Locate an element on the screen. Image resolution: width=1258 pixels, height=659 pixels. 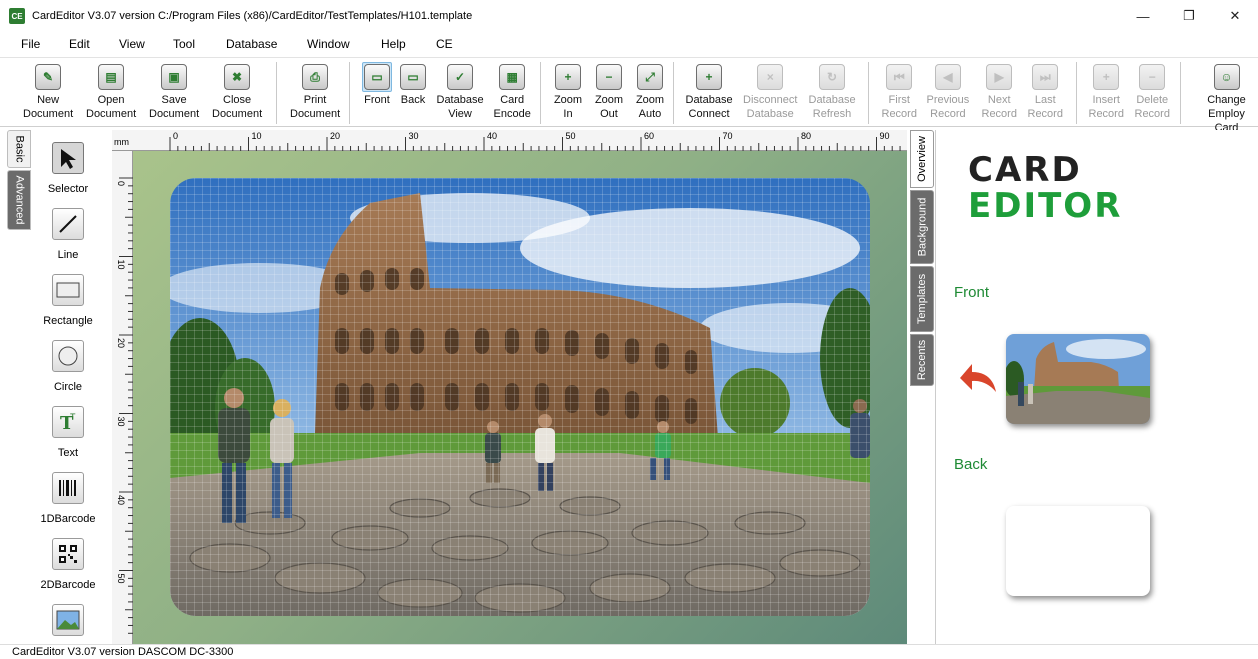
rectangle-icon is located at coordinates (68, 290).